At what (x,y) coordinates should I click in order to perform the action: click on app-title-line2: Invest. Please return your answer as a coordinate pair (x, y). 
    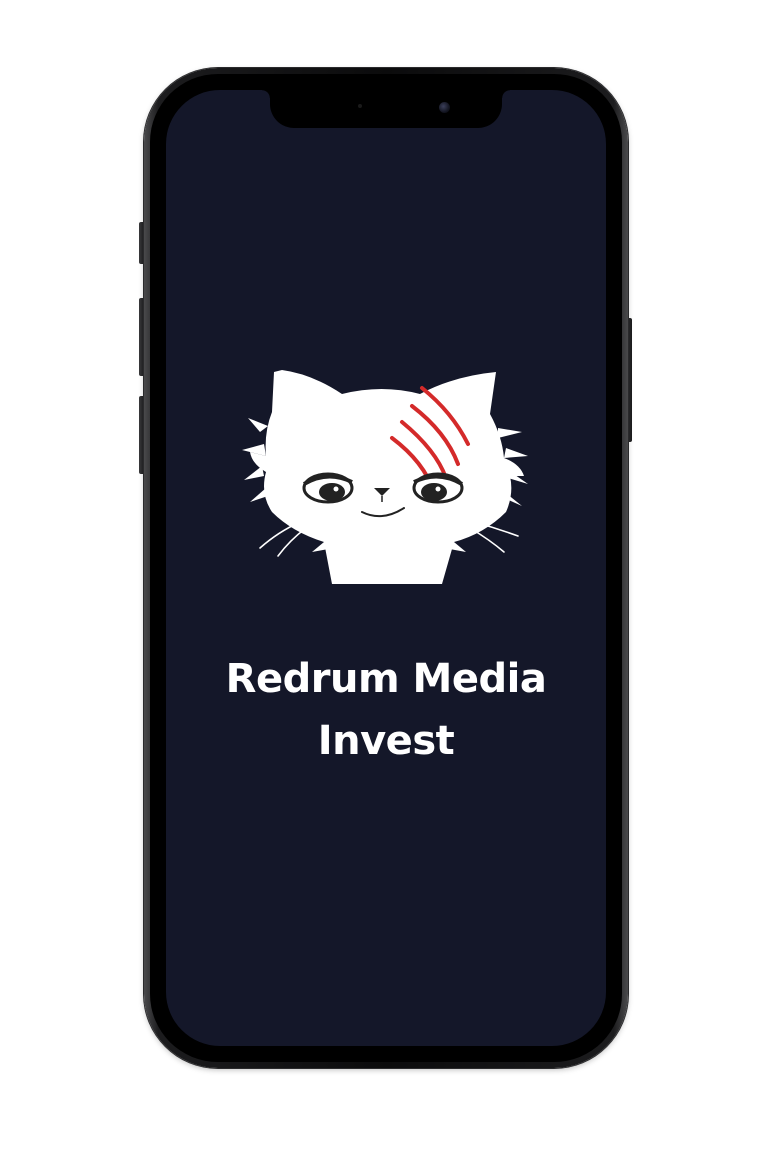
    Looking at the image, I should click on (386, 741).